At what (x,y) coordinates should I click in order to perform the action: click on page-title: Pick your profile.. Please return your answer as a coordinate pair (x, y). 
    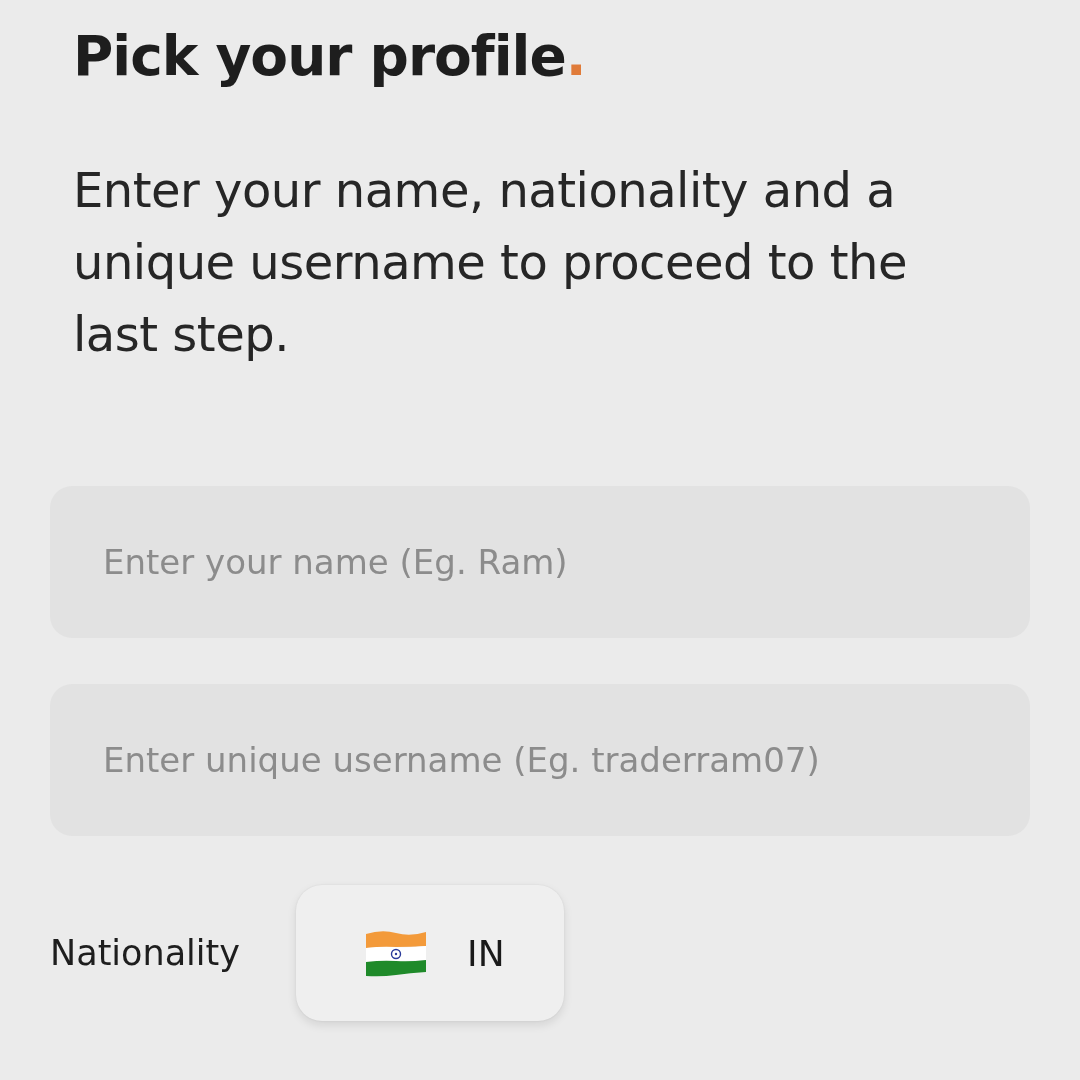
    Looking at the image, I should click on (329, 56).